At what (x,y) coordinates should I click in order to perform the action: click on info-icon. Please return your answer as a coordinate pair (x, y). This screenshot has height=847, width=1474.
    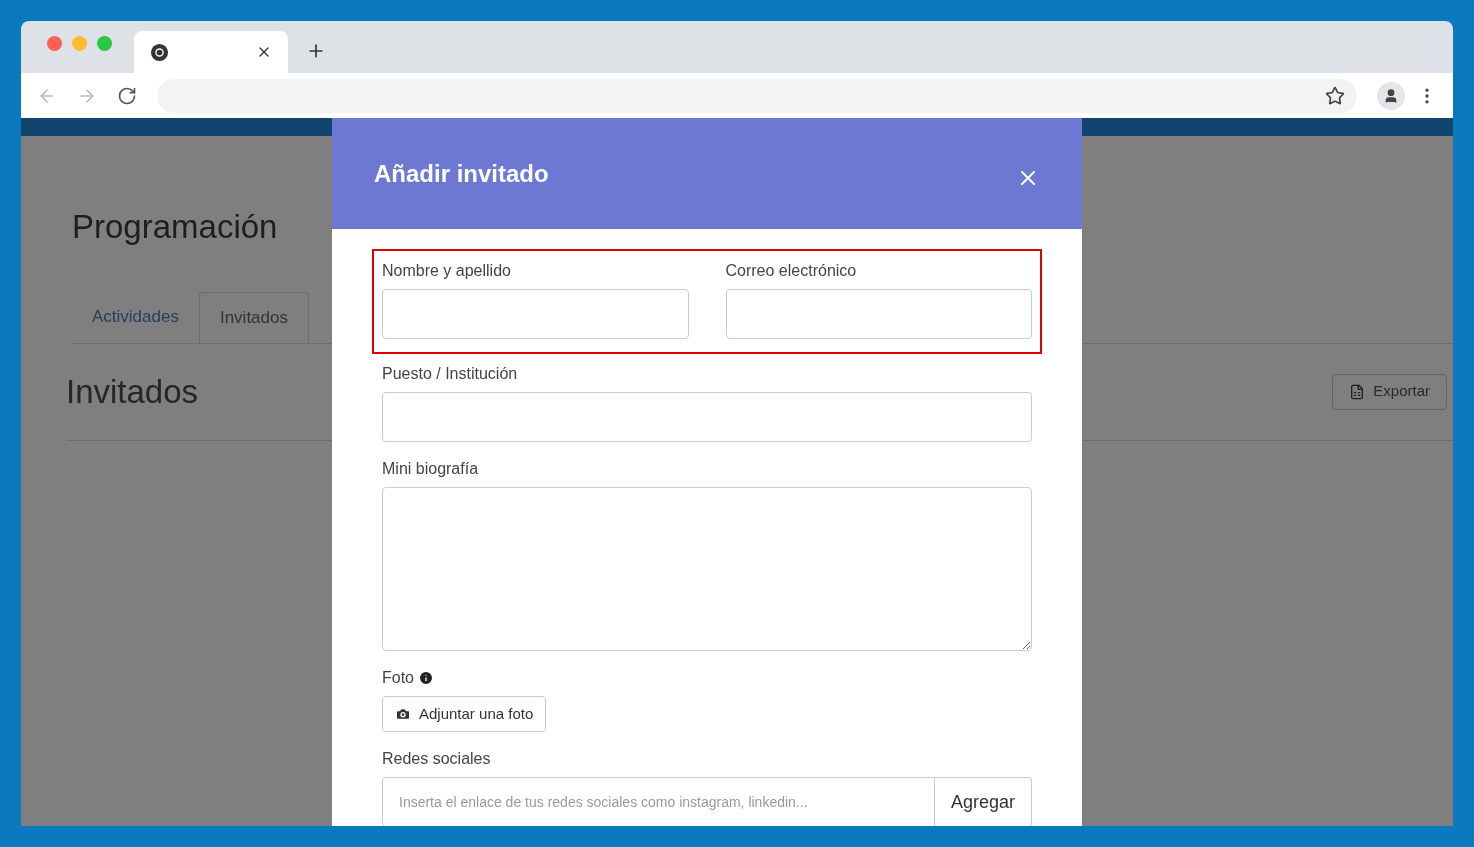
    Looking at the image, I should click on (426, 678).